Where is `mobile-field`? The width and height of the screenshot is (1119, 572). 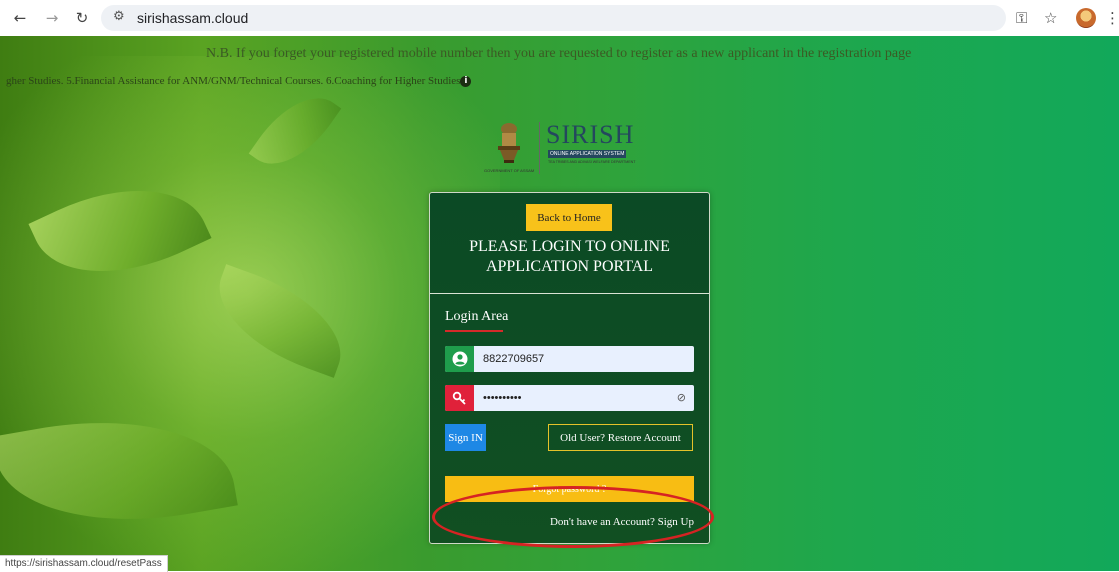 mobile-field is located at coordinates (569, 359).